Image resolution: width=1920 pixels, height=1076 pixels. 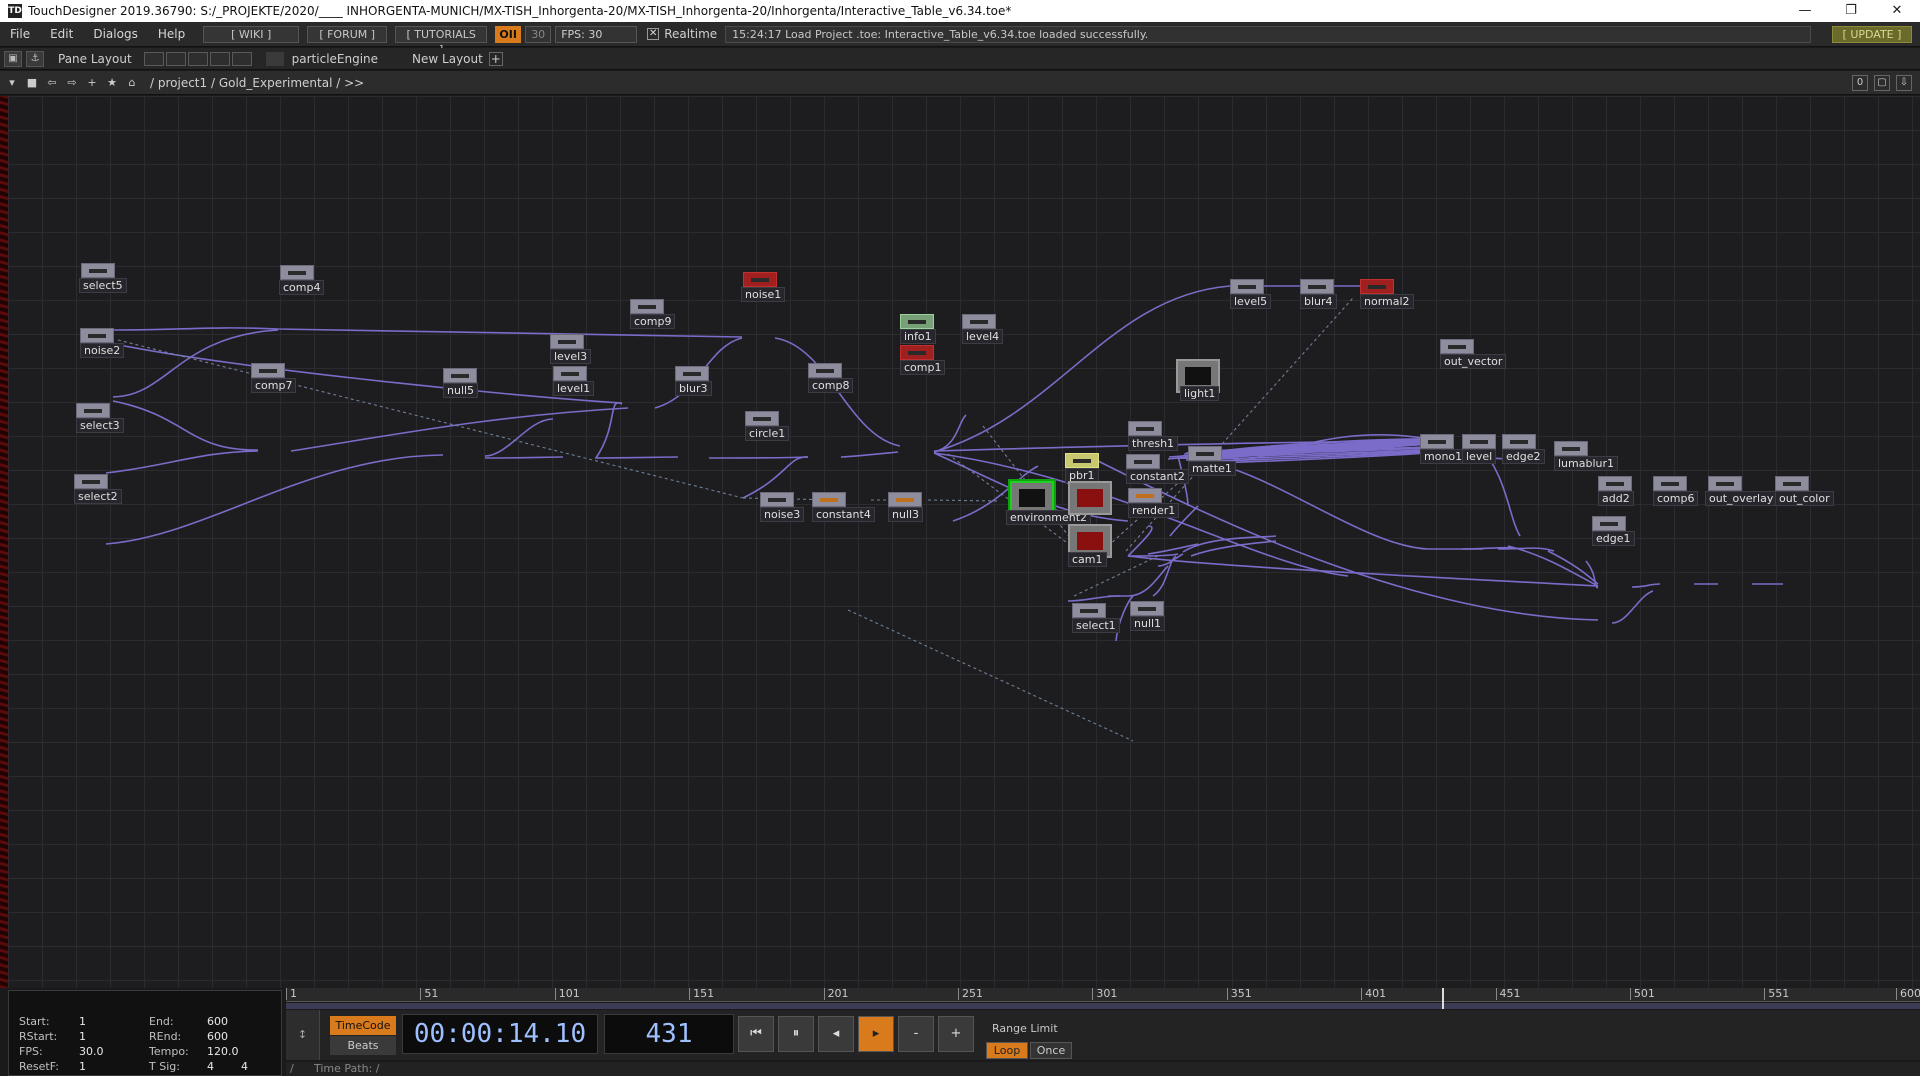 What do you see at coordinates (197, 58) in the screenshot?
I see `layout-split-h-button` at bounding box center [197, 58].